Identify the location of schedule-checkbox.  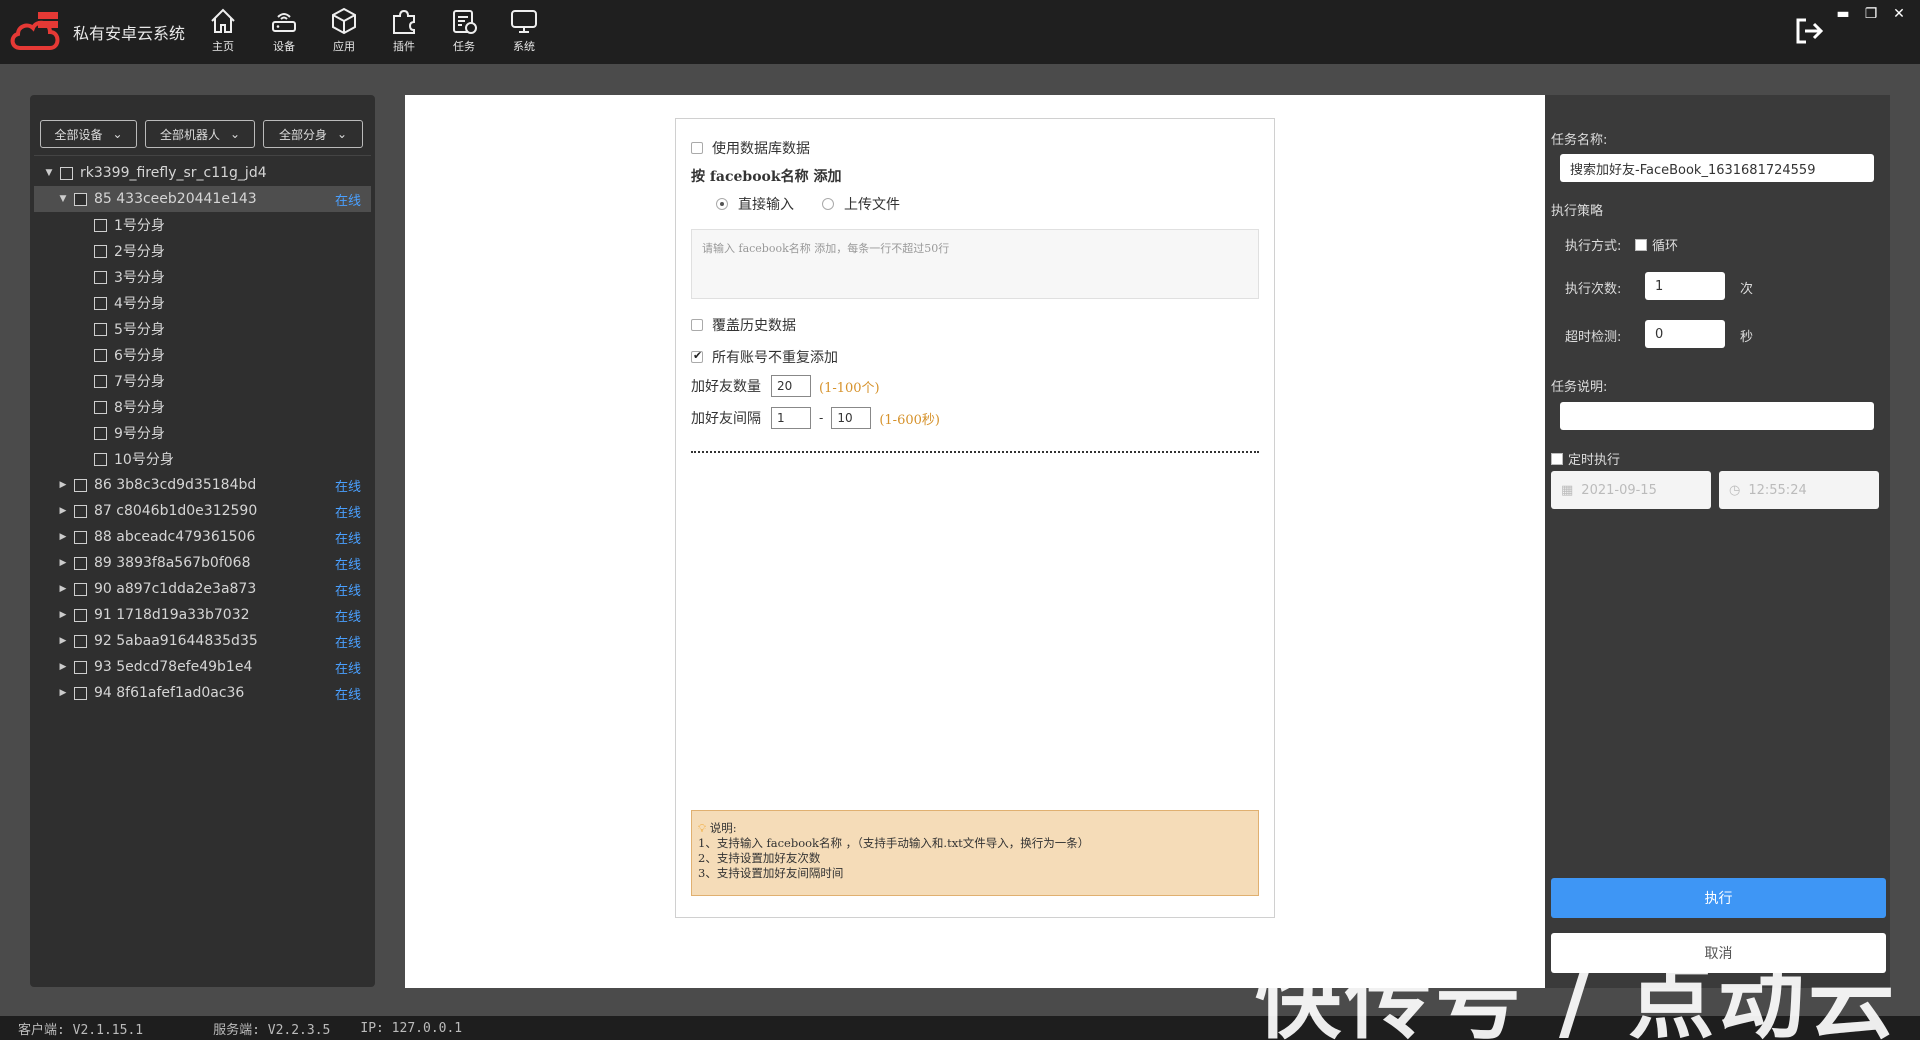
(1557, 458).